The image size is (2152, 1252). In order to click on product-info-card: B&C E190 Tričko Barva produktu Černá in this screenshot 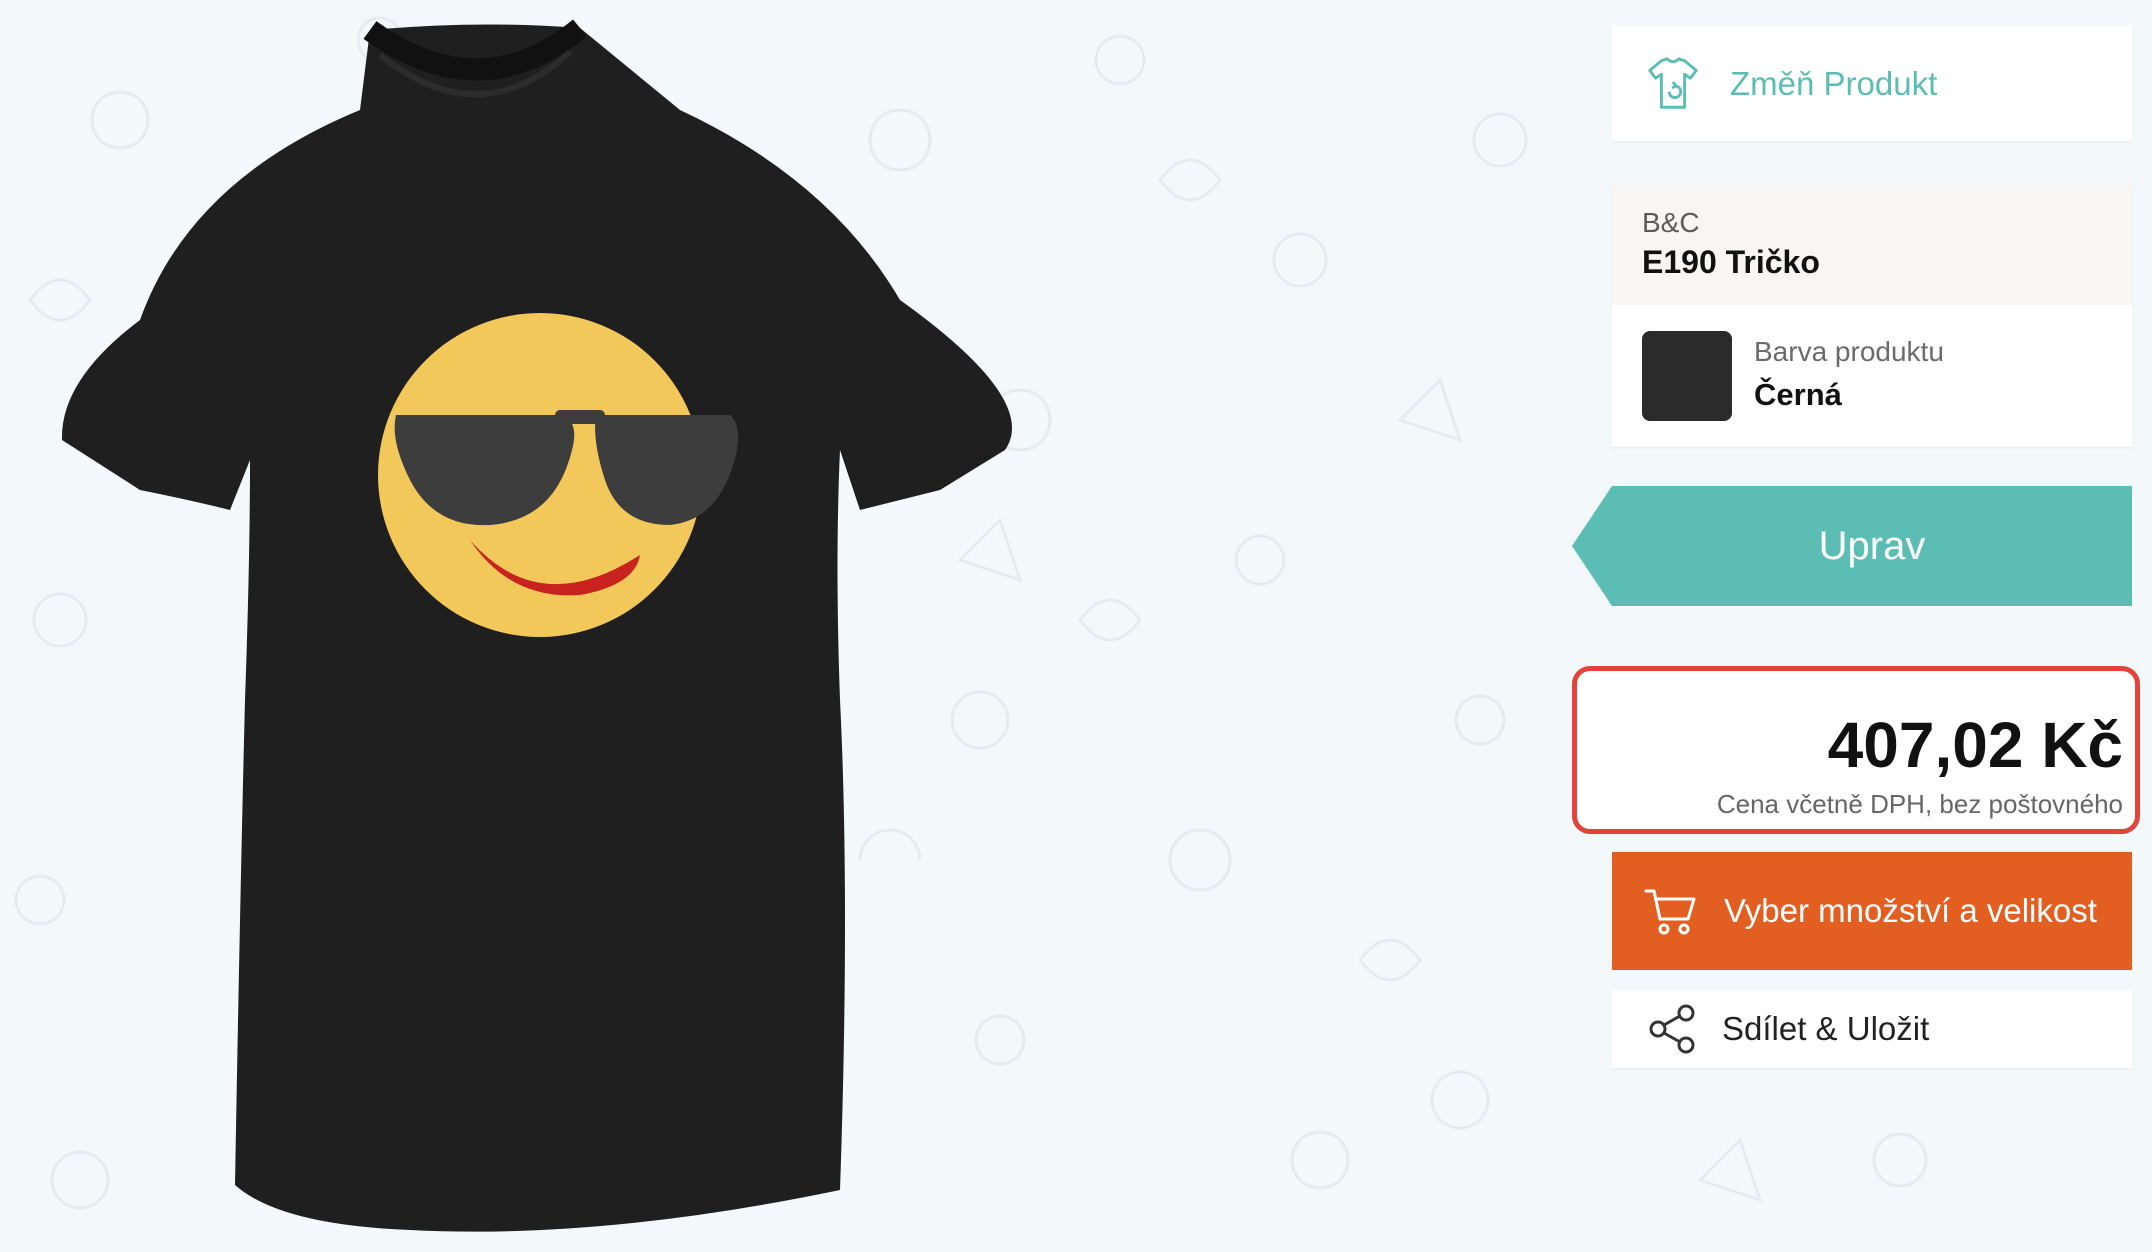, I will do `click(1872, 315)`.